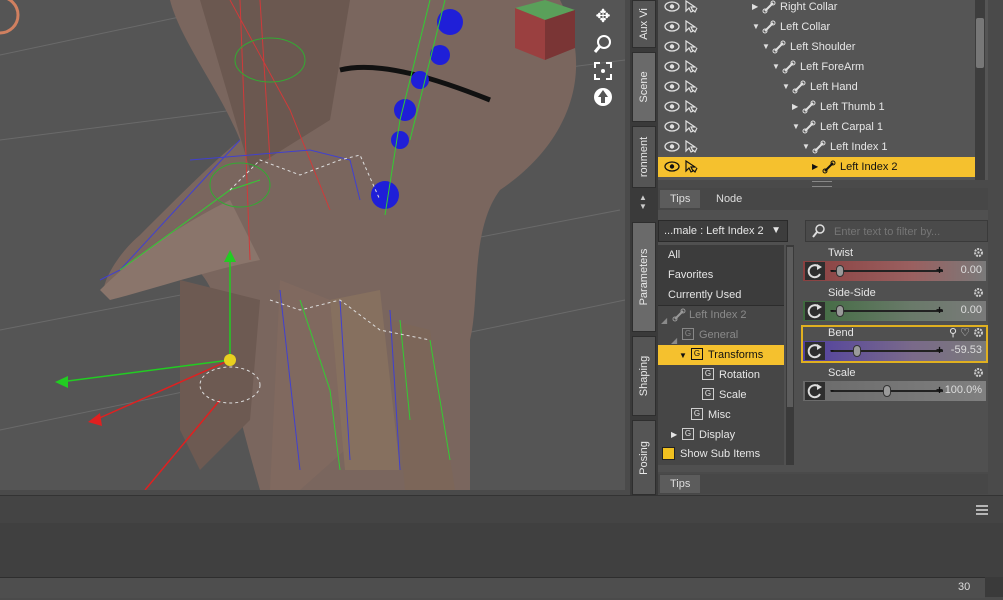 The width and height of the screenshot is (1003, 600). What do you see at coordinates (817, 47) in the screenshot?
I see `scene-tree-row: ▼ Left Shoulder` at bounding box center [817, 47].